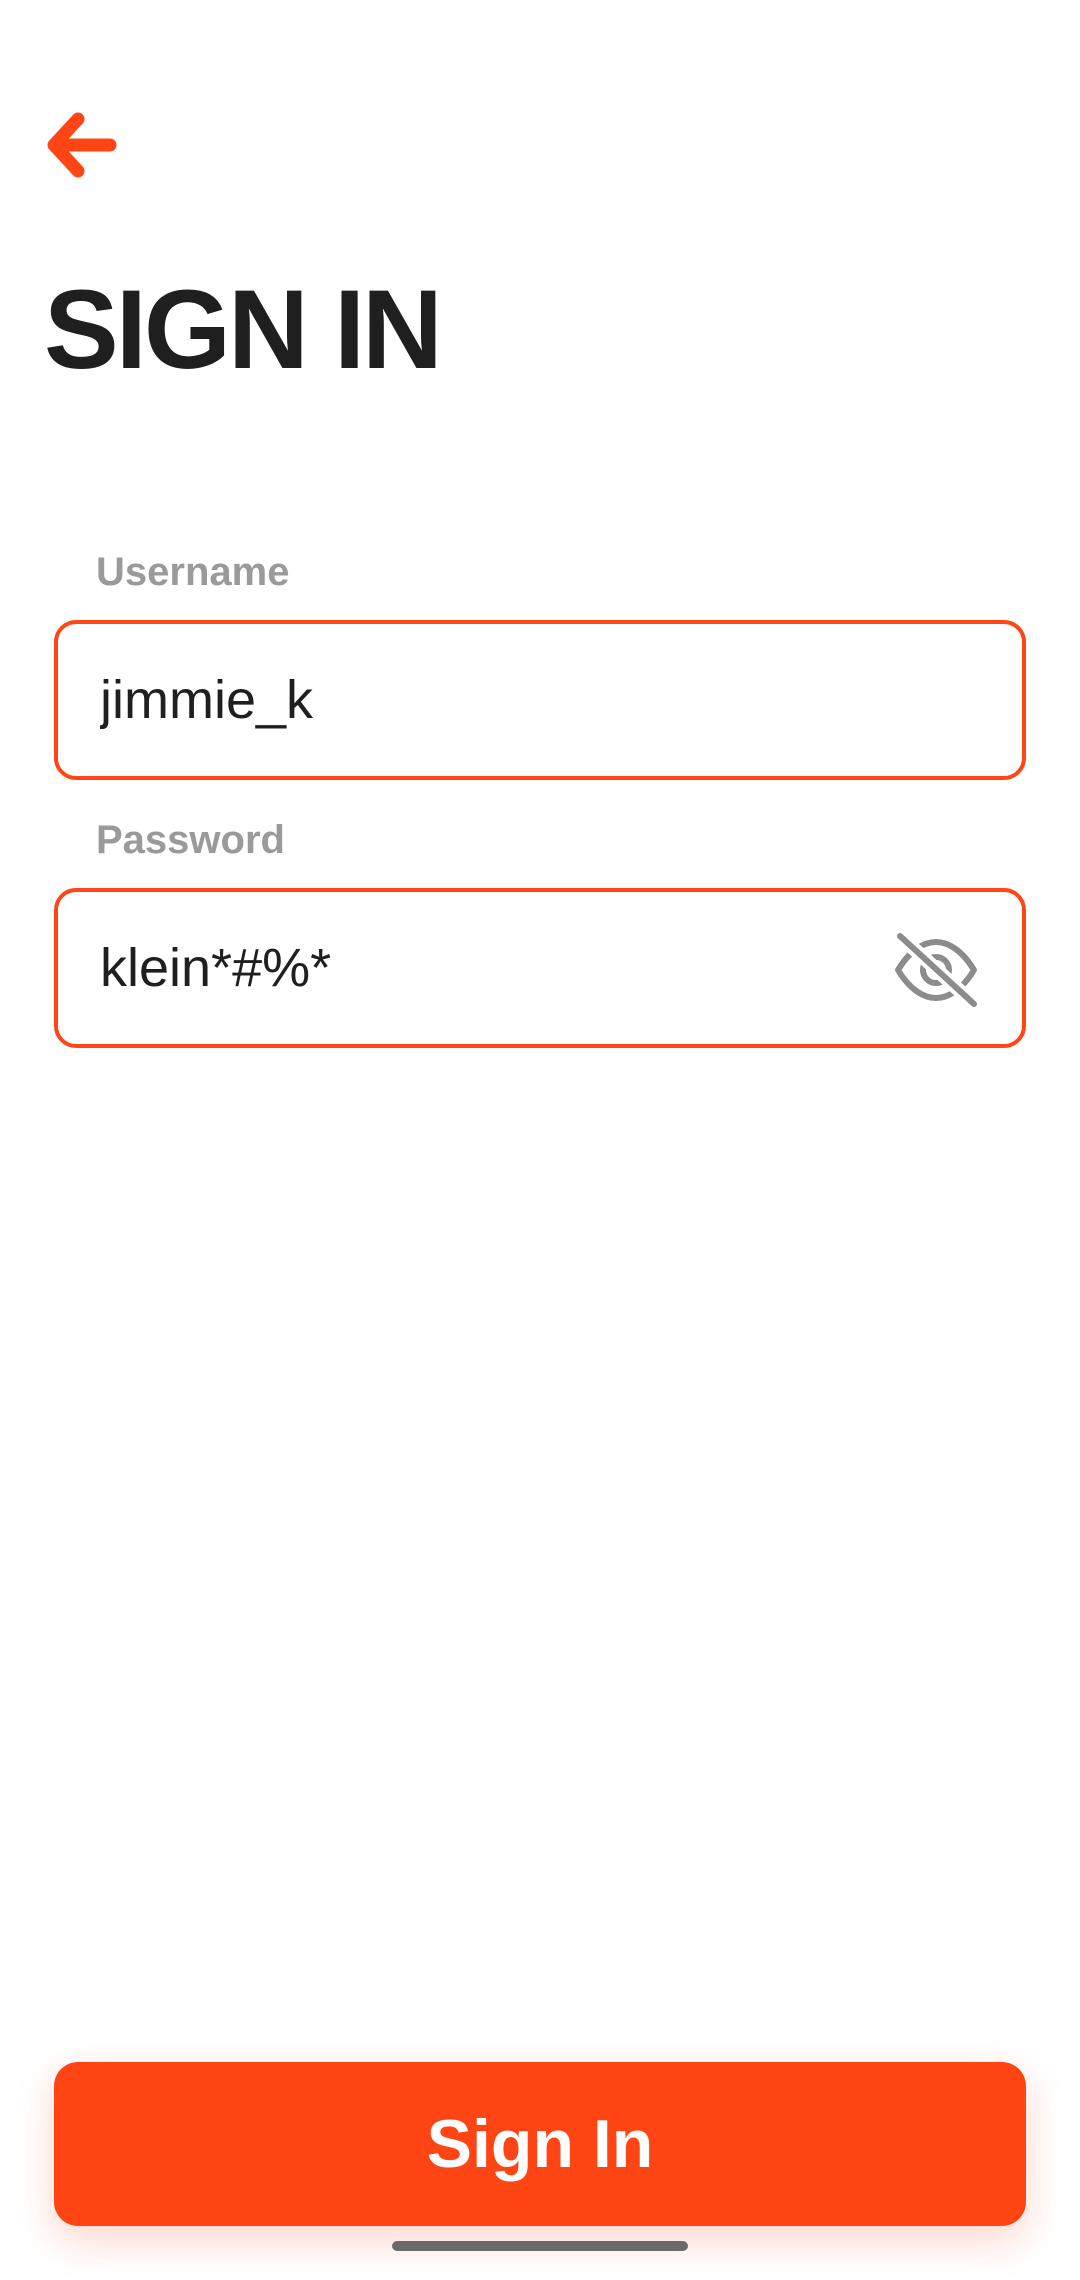  What do you see at coordinates (540, 2246) in the screenshot?
I see `home-indicator` at bounding box center [540, 2246].